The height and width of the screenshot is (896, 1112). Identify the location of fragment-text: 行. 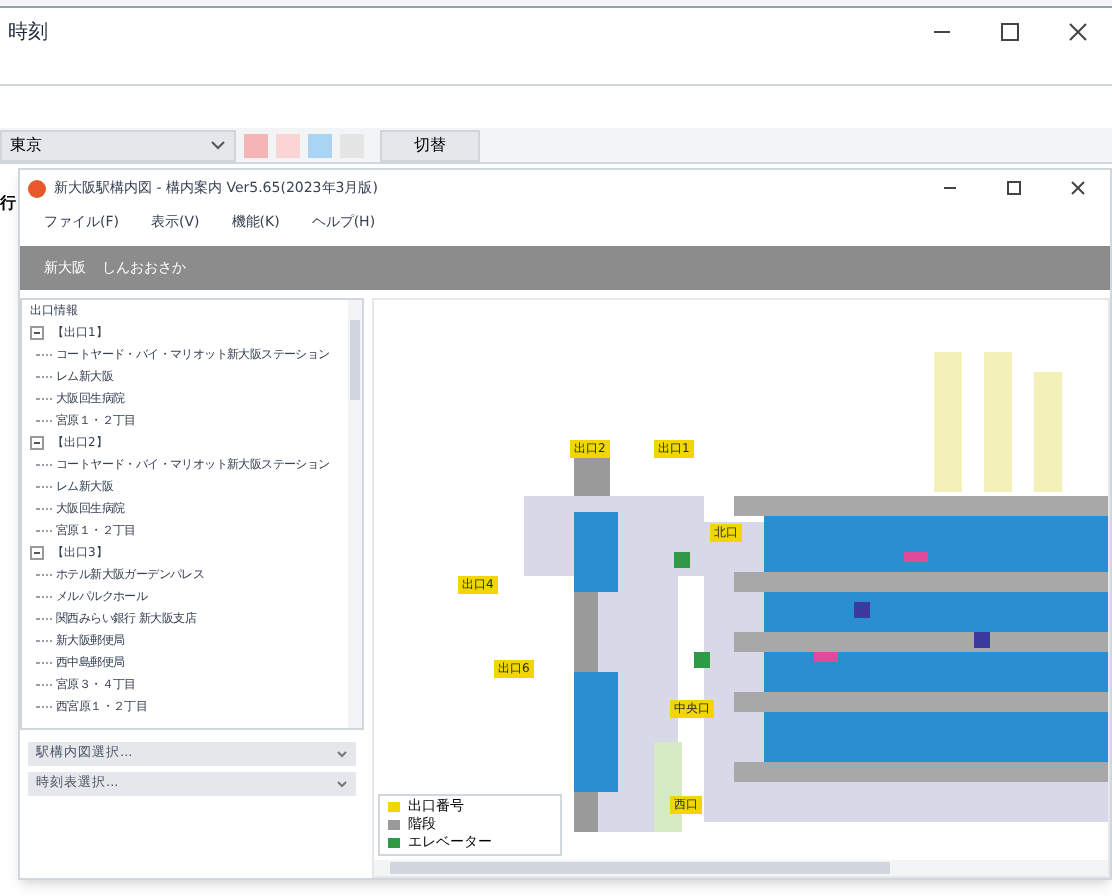
(9, 204).